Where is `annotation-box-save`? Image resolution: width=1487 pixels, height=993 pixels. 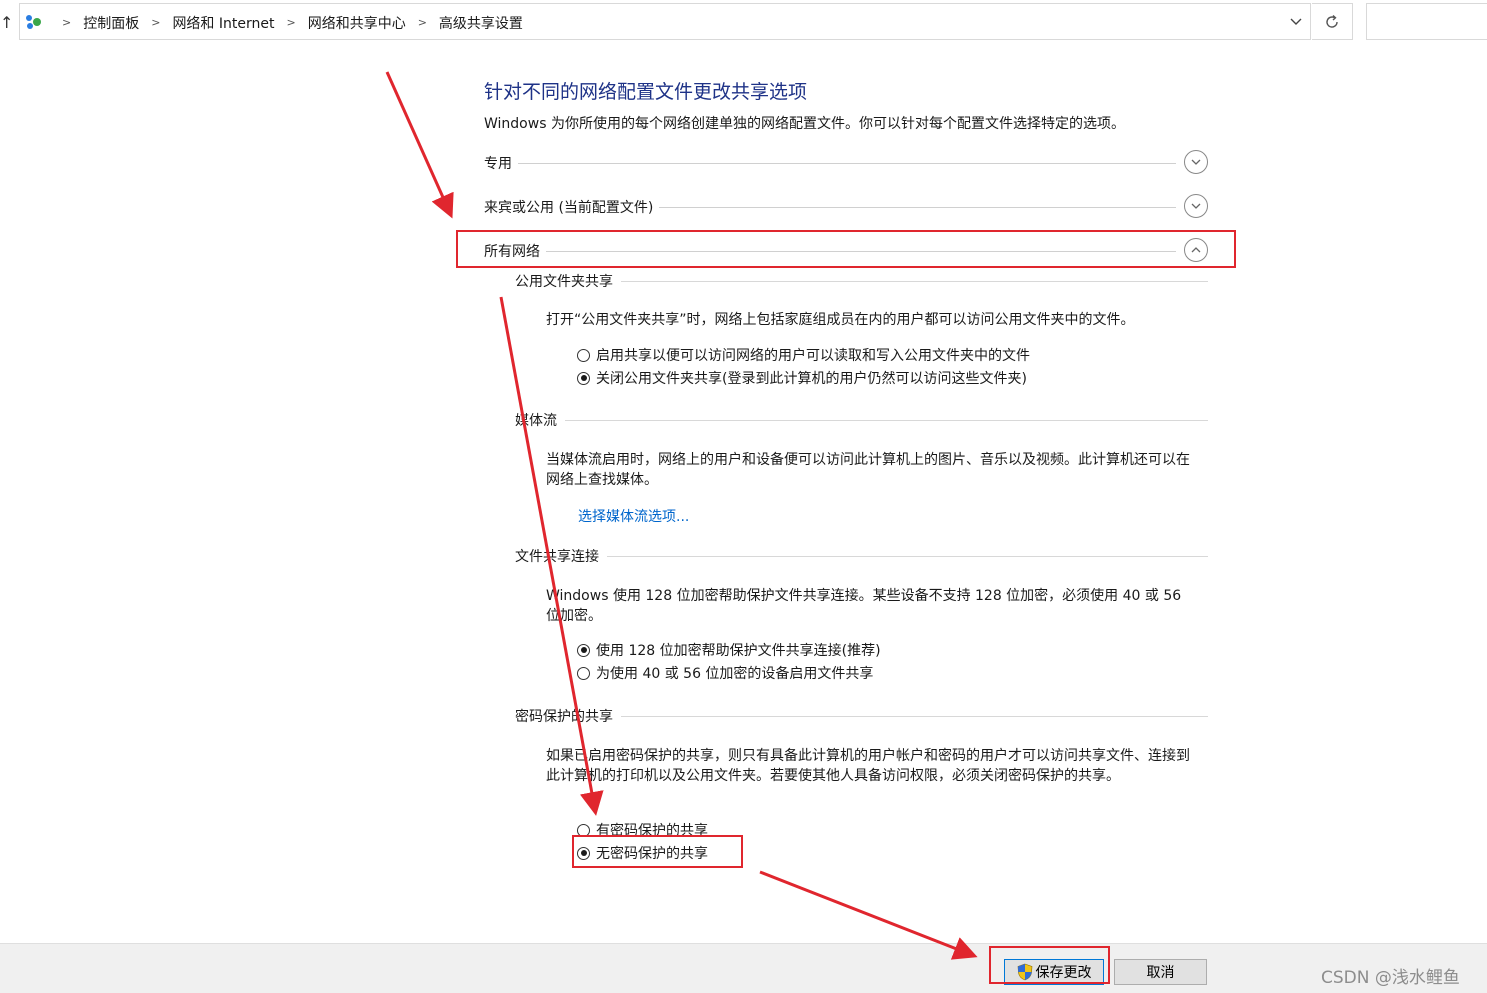
annotation-box-save is located at coordinates (1049, 965).